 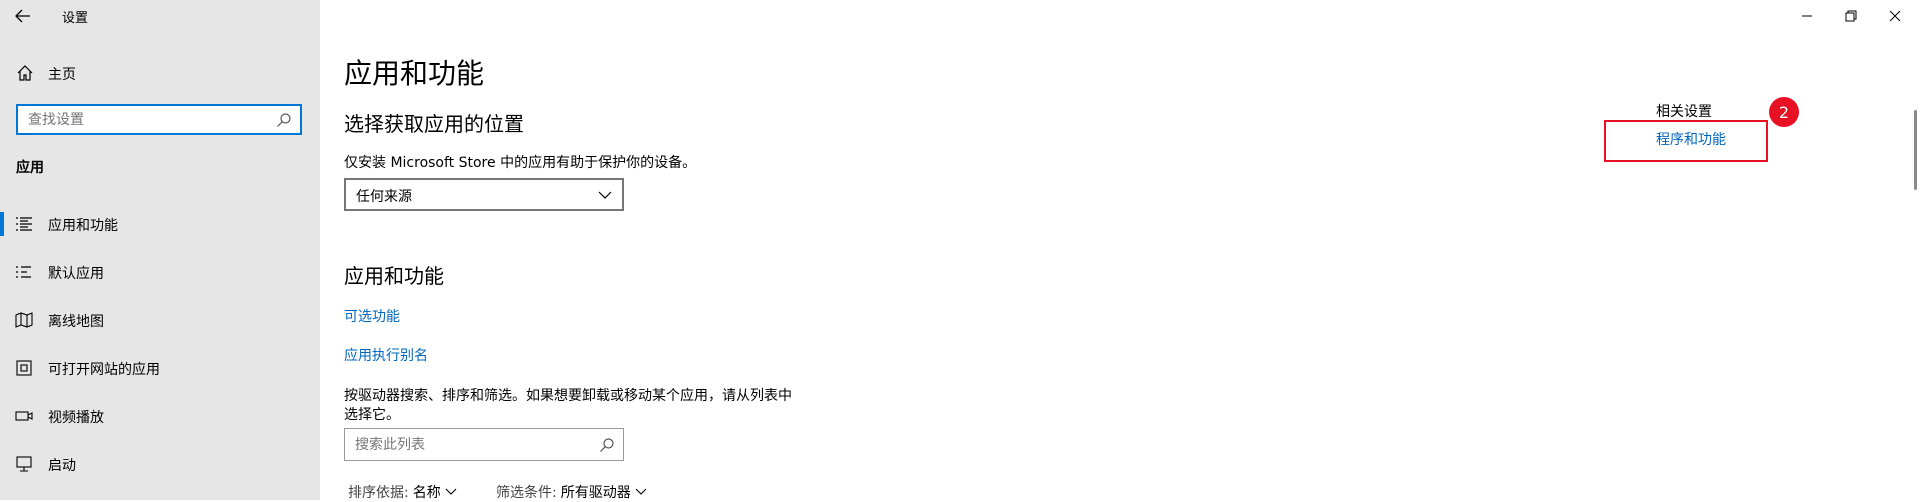 What do you see at coordinates (25, 73) in the screenshot?
I see `home-icon` at bounding box center [25, 73].